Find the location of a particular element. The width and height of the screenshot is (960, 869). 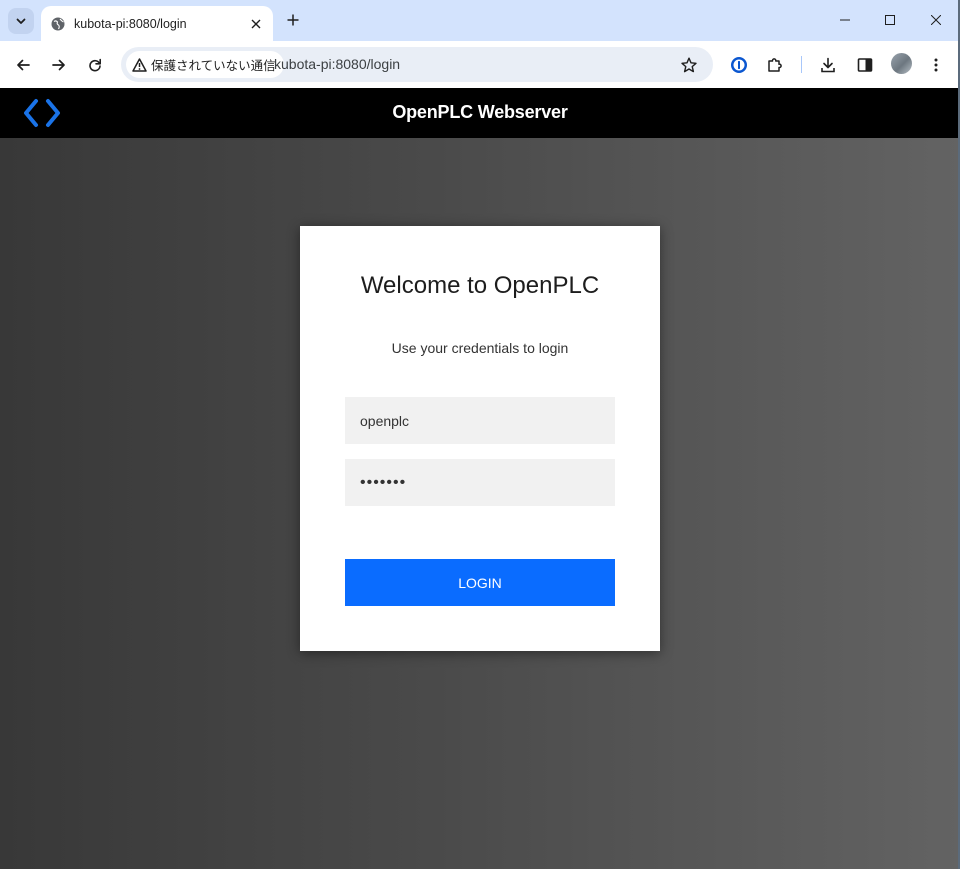

puzzle-icon is located at coordinates (775, 65).